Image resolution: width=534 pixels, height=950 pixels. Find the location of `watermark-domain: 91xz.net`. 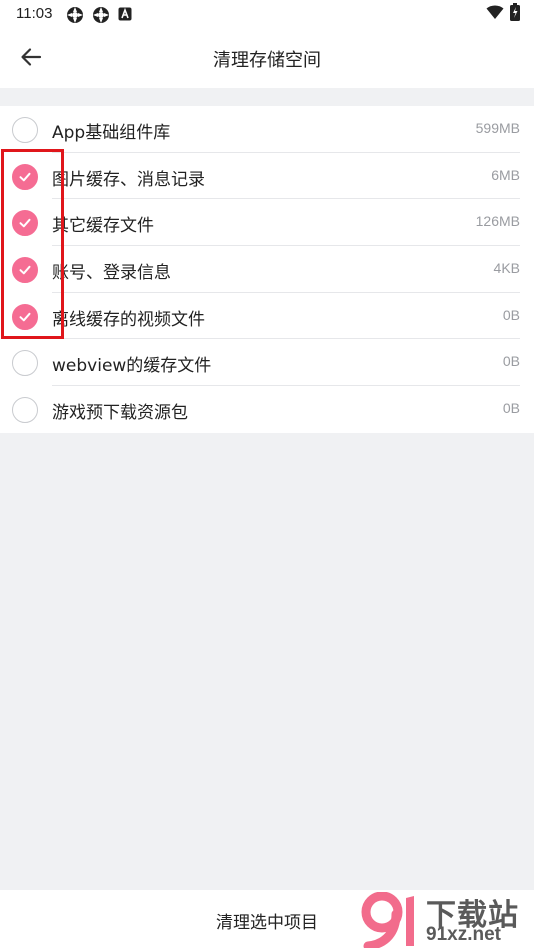

watermark-domain: 91xz.net is located at coordinates (463, 934).